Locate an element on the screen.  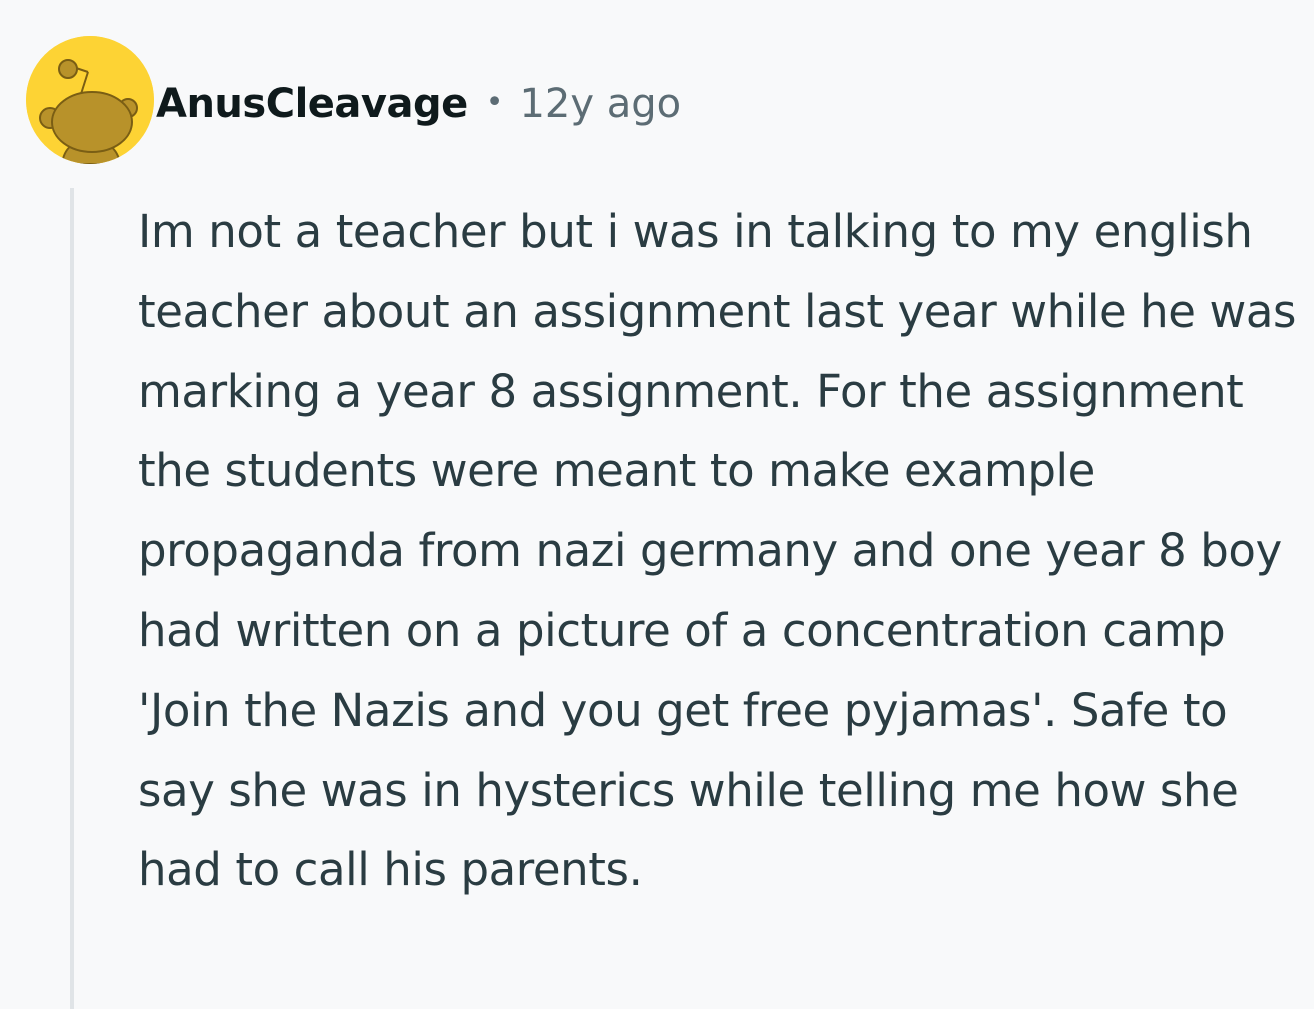
user-avatar is located at coordinates (90, 100).